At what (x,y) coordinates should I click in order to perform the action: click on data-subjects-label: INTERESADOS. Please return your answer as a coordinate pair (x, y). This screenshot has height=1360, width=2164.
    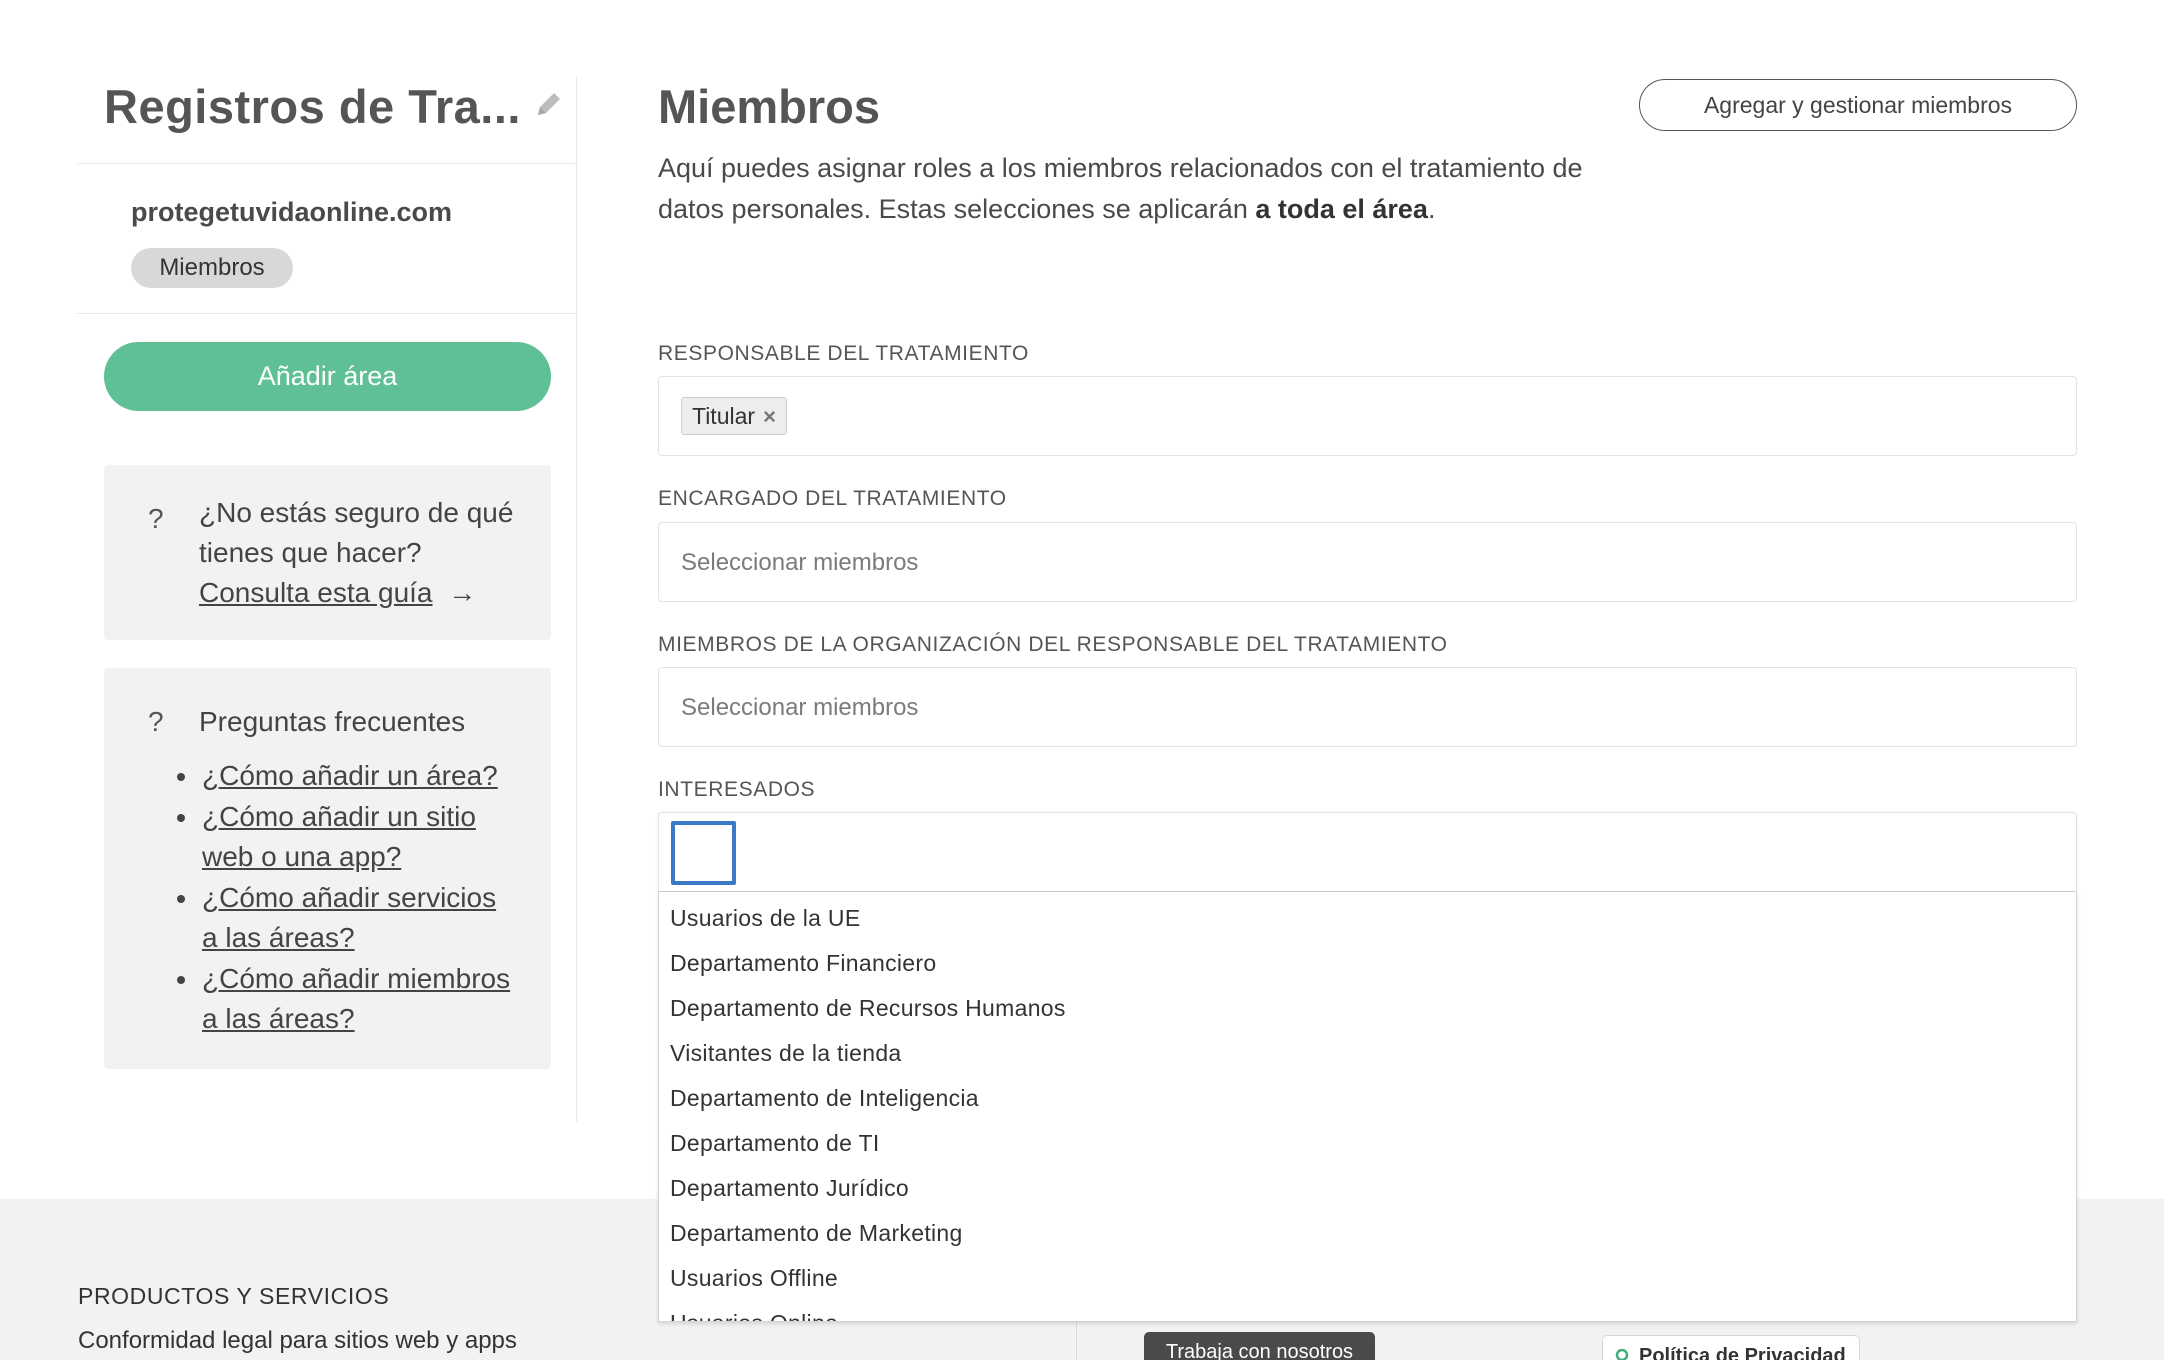
    Looking at the image, I should click on (737, 789).